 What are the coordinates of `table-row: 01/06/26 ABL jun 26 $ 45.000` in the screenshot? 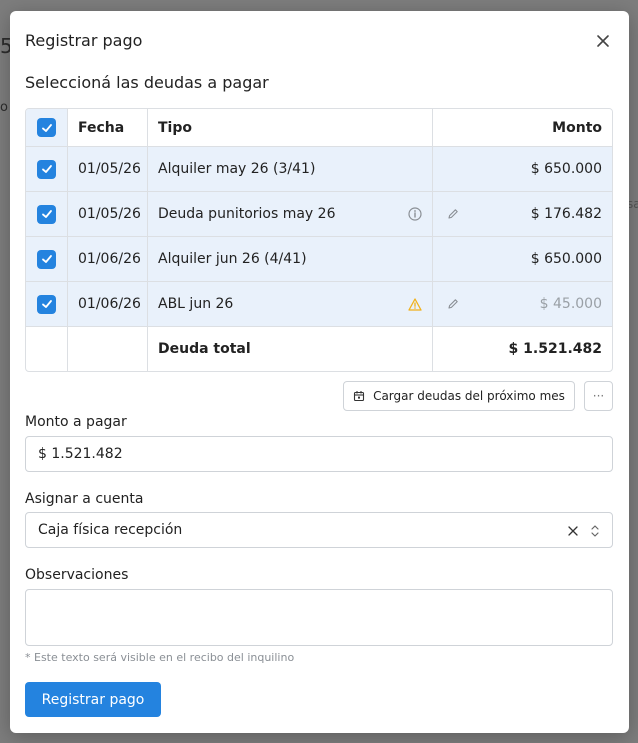 It's located at (319, 303).